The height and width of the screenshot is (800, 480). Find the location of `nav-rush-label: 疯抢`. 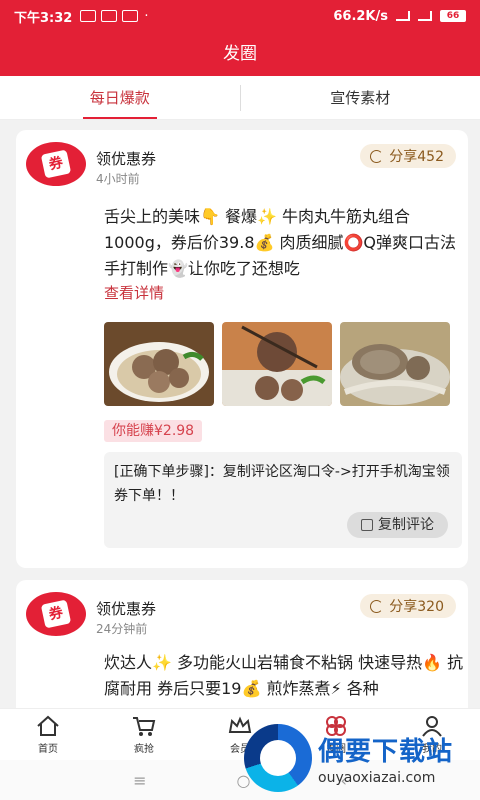

nav-rush-label: 疯抢 is located at coordinates (144, 749).